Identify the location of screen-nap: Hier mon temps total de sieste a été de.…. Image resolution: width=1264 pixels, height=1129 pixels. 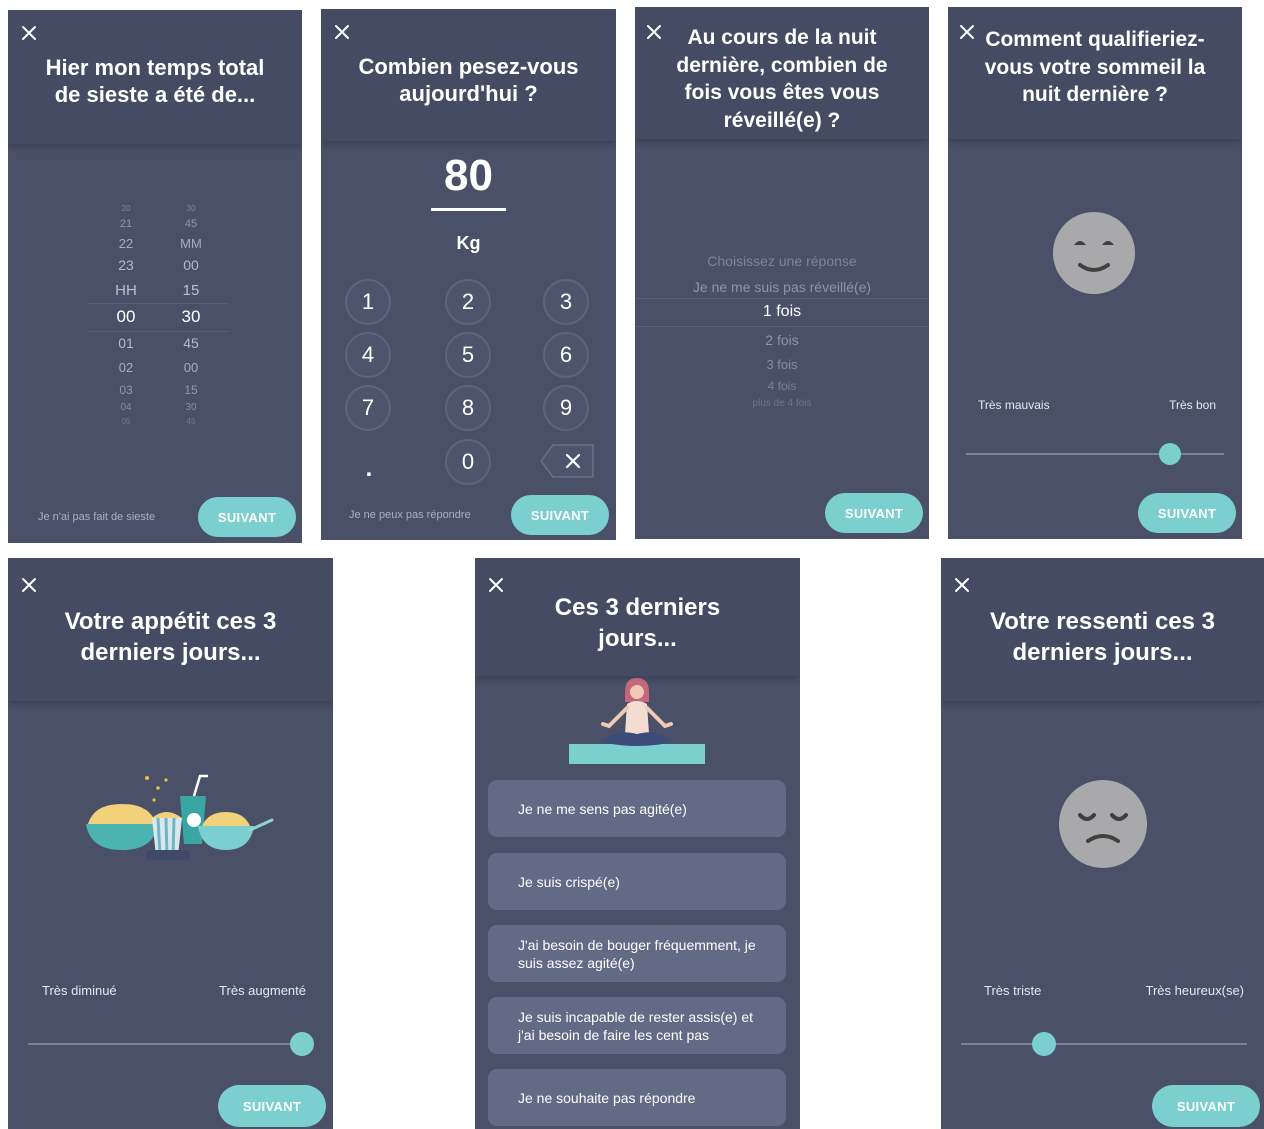
(155, 276).